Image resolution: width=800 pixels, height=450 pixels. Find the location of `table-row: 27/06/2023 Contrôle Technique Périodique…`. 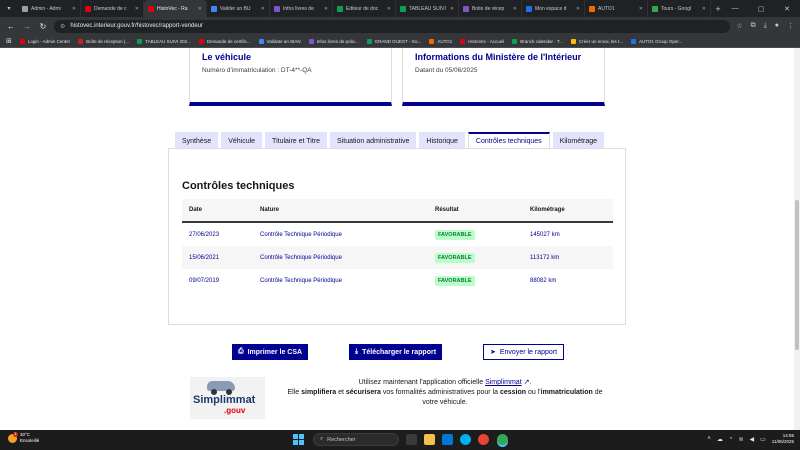

table-row: 27/06/2023 Contrôle Technique Périodique… is located at coordinates (397, 234).